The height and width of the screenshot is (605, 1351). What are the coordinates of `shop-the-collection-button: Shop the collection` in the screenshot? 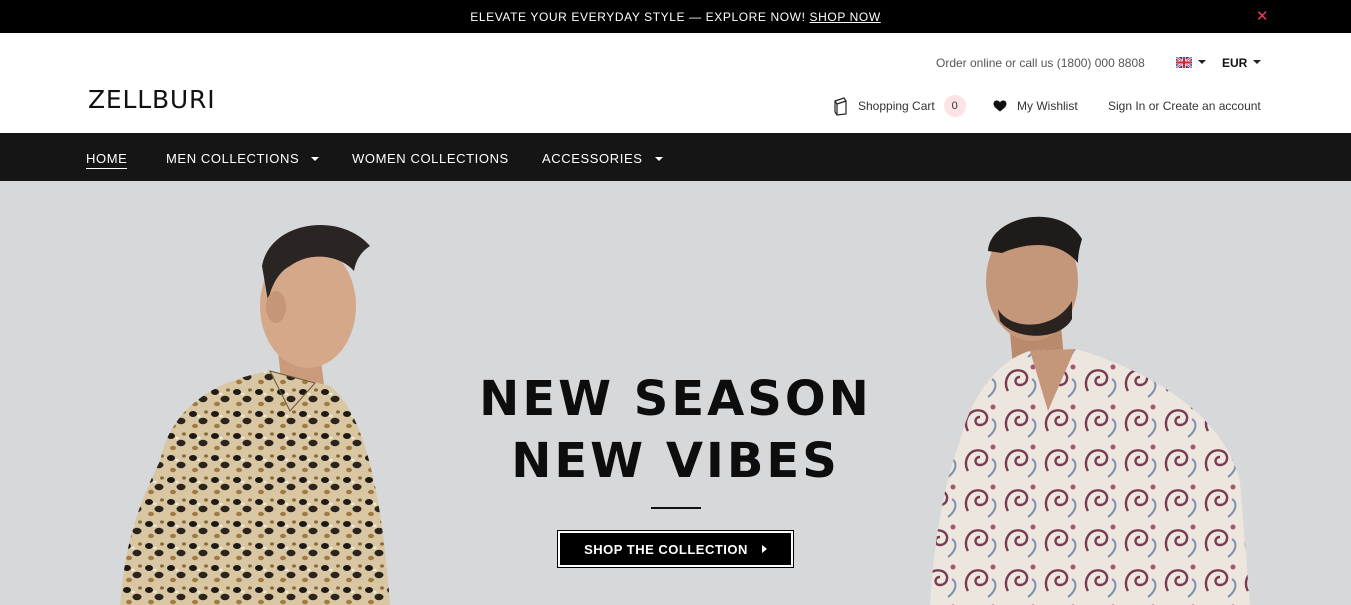 It's located at (675, 549).